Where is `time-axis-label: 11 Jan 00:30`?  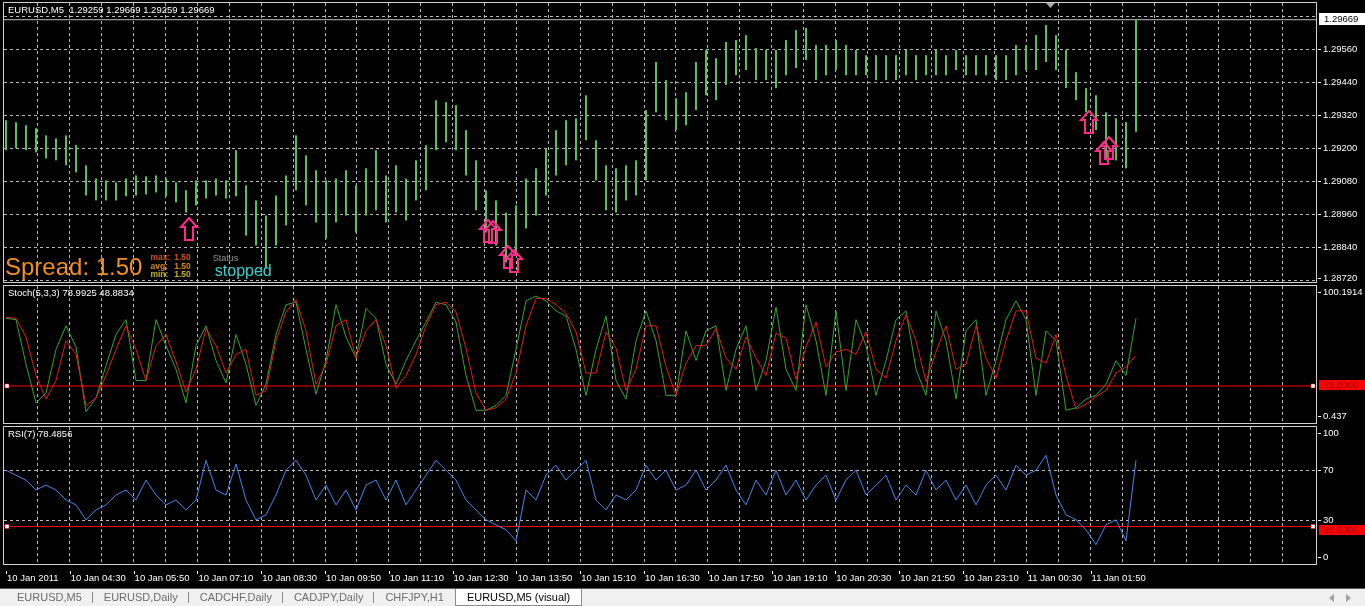 time-axis-label: 11 Jan 00:30 is located at coordinates (1054, 577).